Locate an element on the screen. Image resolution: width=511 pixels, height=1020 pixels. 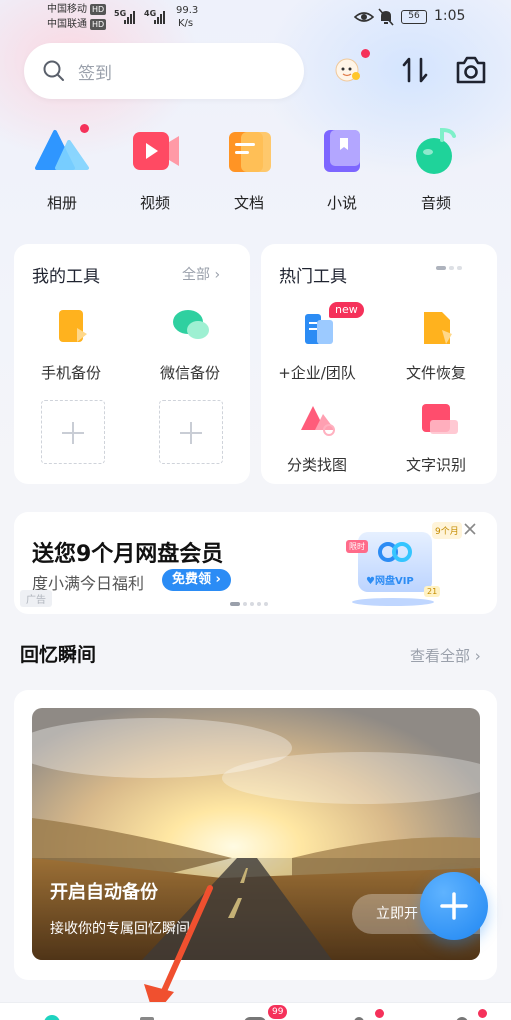
signal-icon is located at coordinates (129, 17).